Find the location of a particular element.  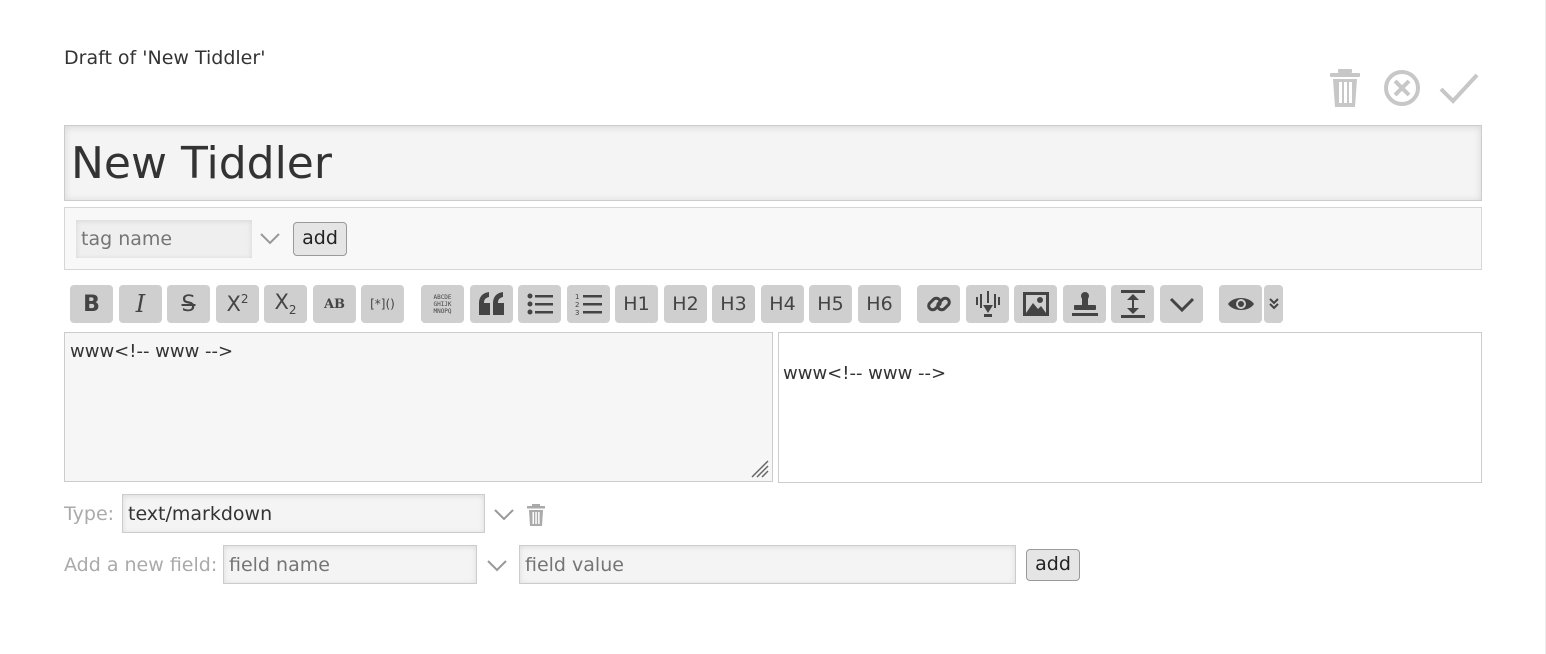

editor-height-button is located at coordinates (1132, 304).